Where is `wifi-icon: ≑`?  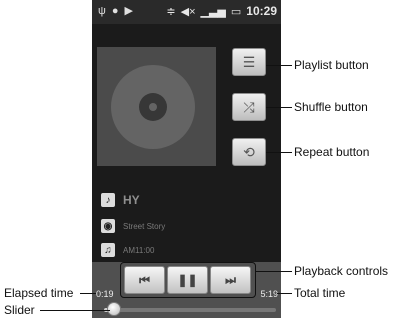
wifi-icon: ≑ is located at coordinates (171, 11).